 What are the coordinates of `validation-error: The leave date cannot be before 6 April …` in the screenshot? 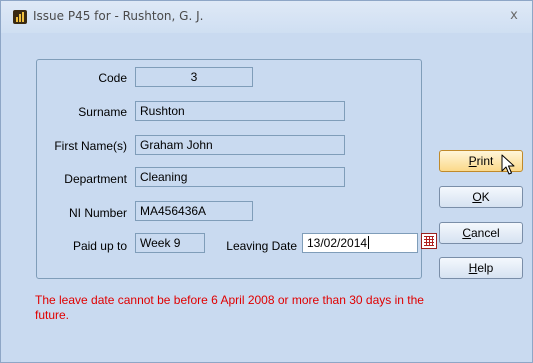 It's located at (229, 307).